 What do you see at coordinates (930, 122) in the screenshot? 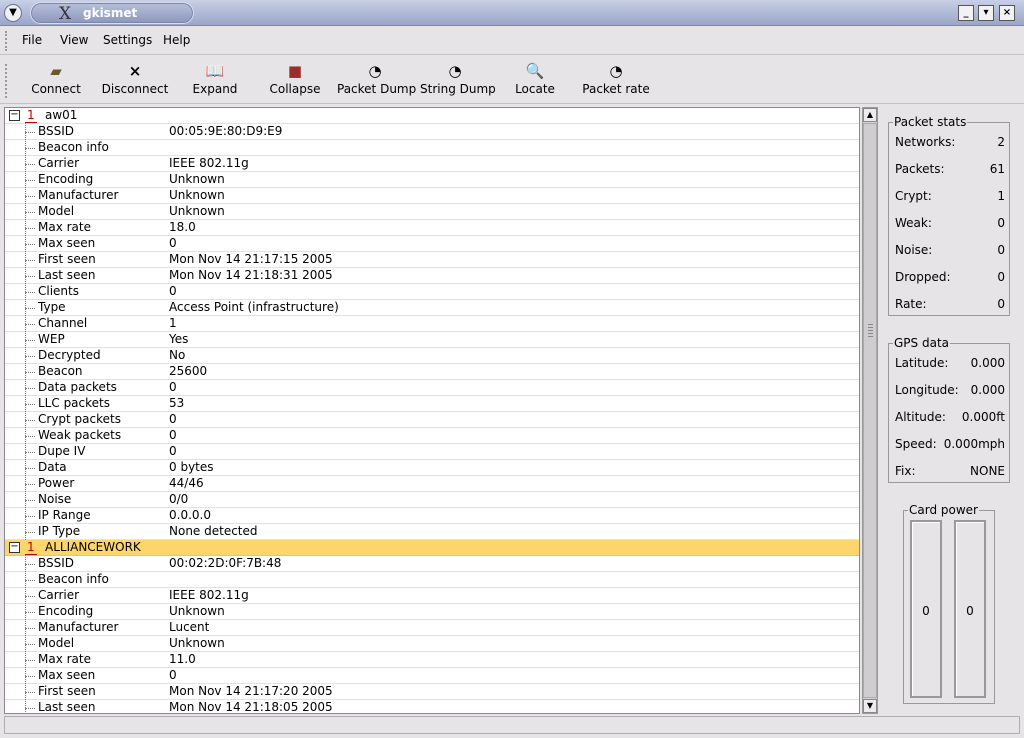
I see `packet-stats-title: Packet stats` at bounding box center [930, 122].